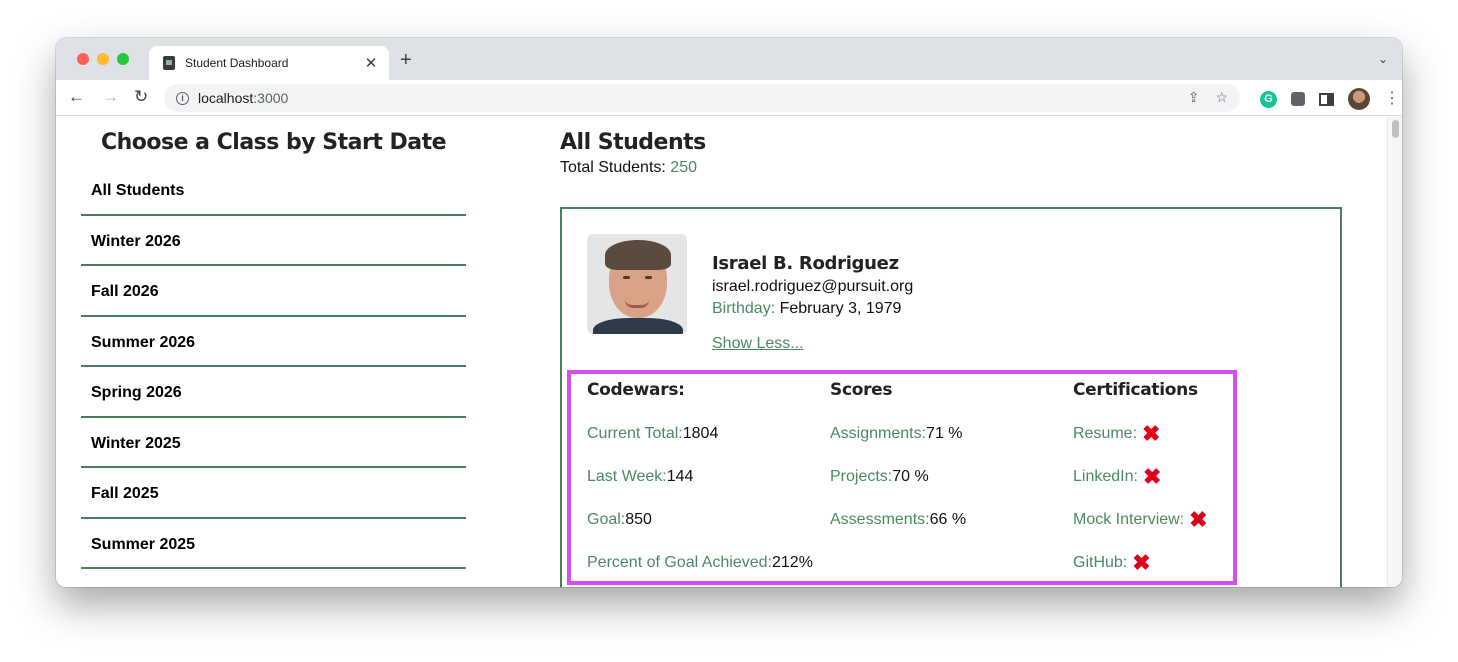  Describe the element at coordinates (141, 97) in the screenshot. I see `reload-icon: ↻` at that location.